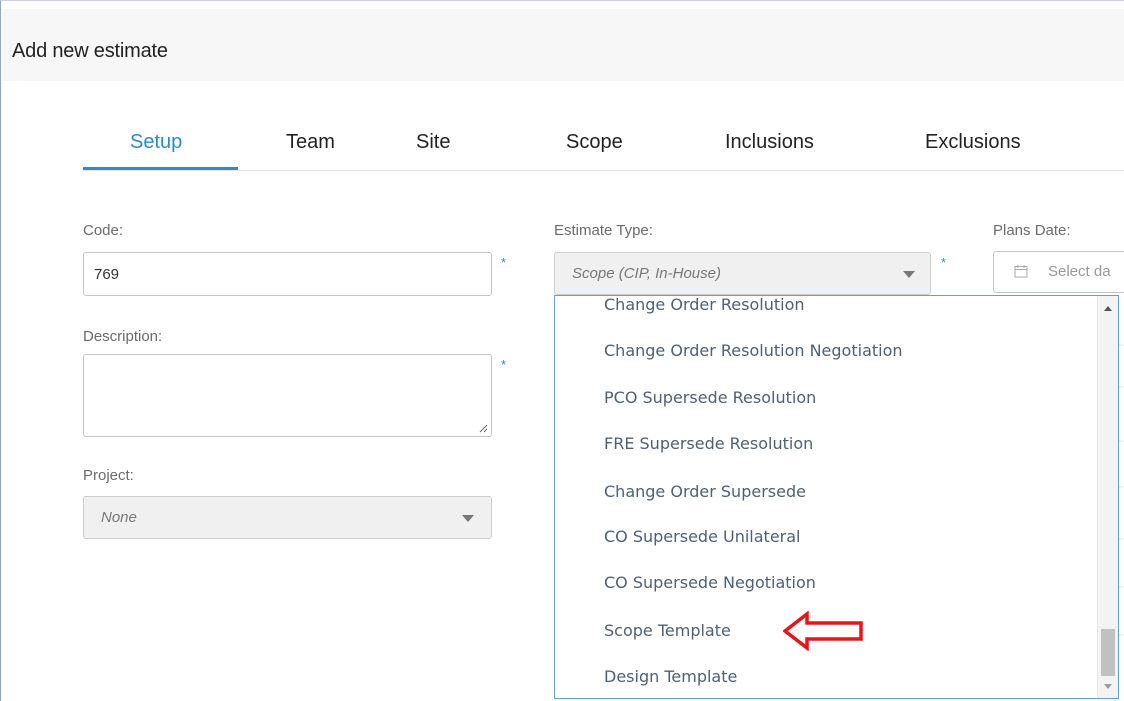 This screenshot has height=701, width=1124. I want to click on scroll-up-icon, so click(1108, 308).